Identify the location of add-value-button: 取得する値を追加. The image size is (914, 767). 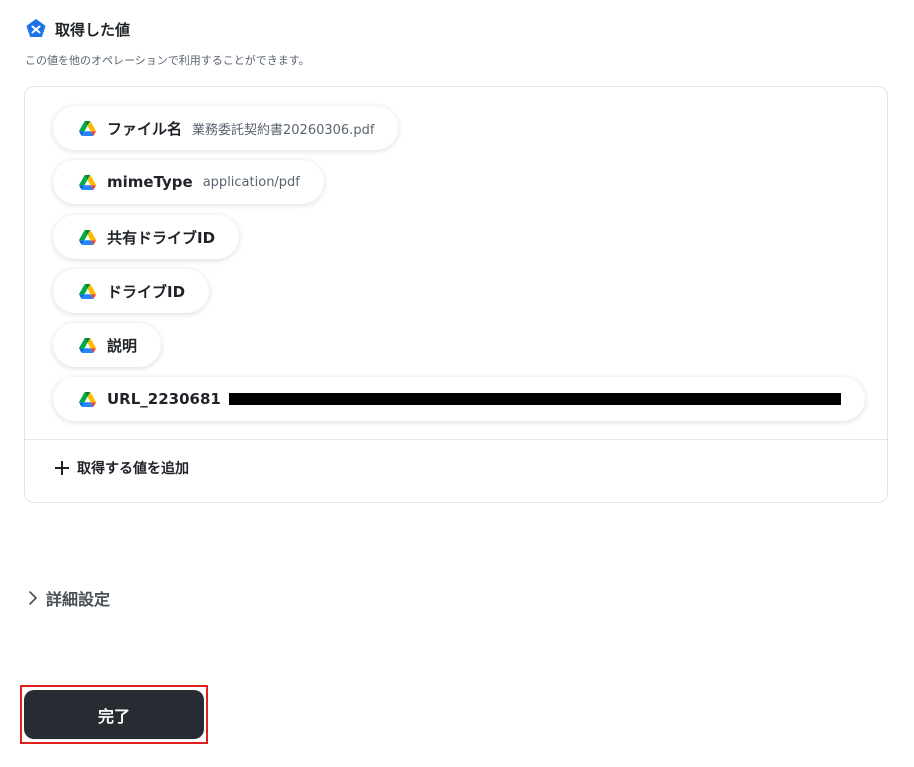
(122, 468).